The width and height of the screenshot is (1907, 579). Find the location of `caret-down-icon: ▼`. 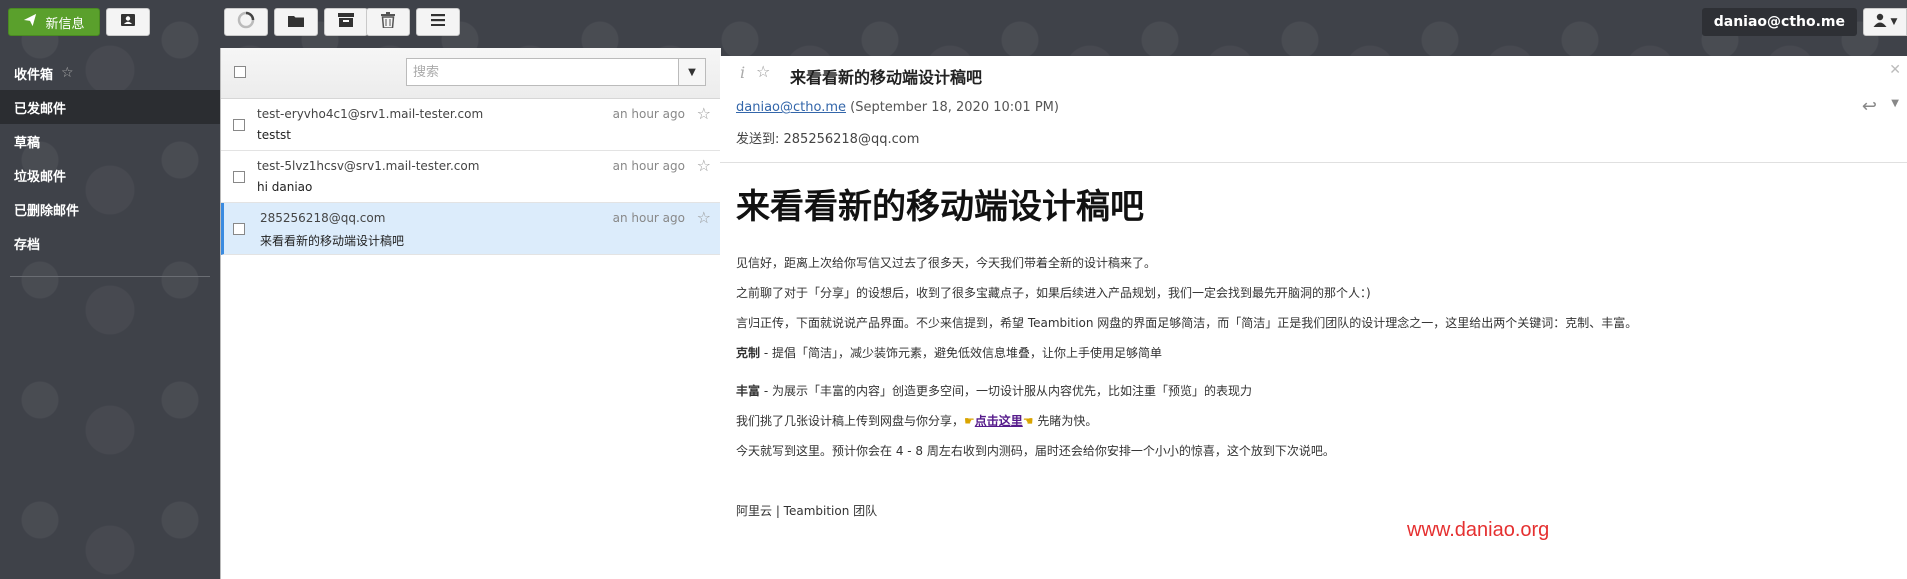

caret-down-icon: ▼ is located at coordinates (692, 72).